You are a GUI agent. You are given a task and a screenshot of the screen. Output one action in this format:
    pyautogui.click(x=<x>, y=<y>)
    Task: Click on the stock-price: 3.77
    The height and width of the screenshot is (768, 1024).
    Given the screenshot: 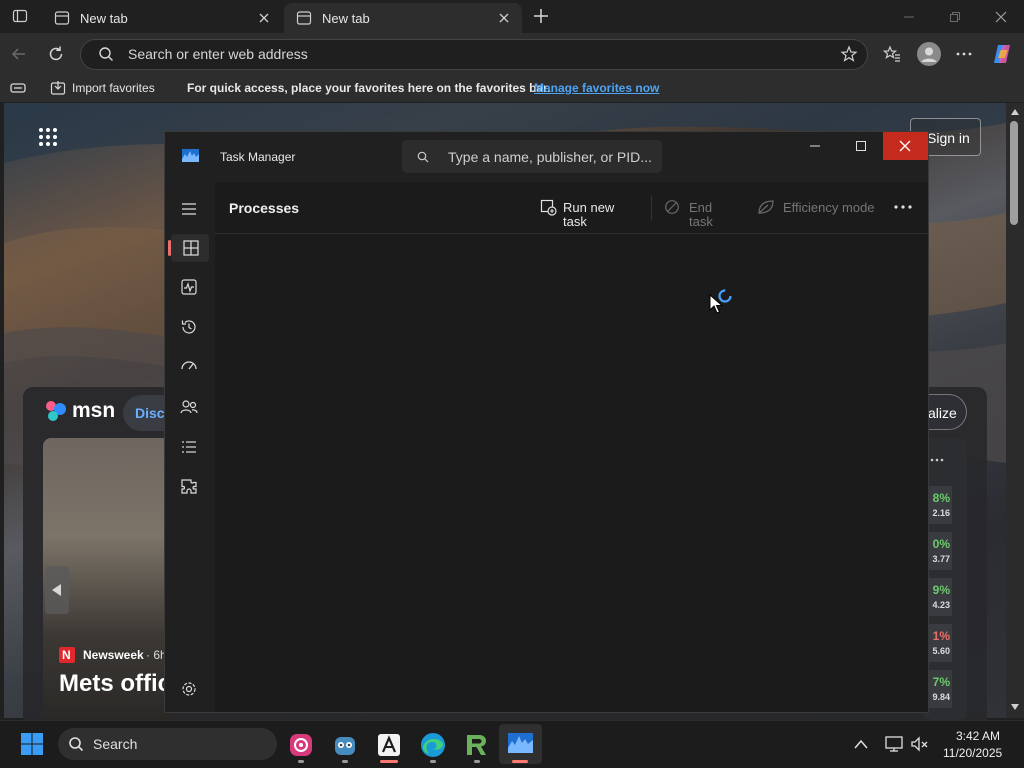 What is the action you would take?
    pyautogui.click(x=941, y=559)
    